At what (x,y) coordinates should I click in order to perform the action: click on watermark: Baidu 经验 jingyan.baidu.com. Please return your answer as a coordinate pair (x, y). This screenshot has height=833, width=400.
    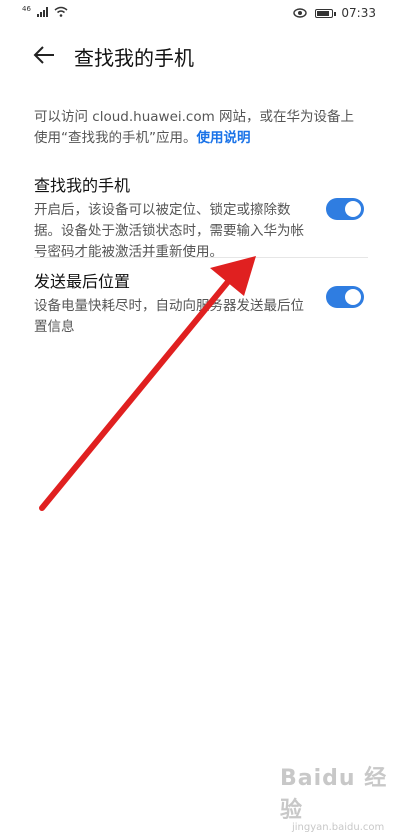
    Looking at the image, I should click on (340, 796).